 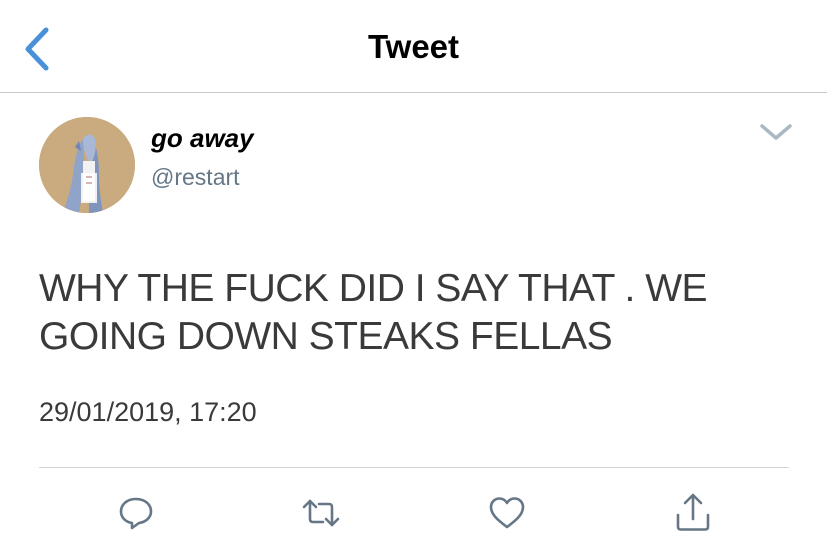 I want to click on page-title: Tweet, so click(x=413, y=46).